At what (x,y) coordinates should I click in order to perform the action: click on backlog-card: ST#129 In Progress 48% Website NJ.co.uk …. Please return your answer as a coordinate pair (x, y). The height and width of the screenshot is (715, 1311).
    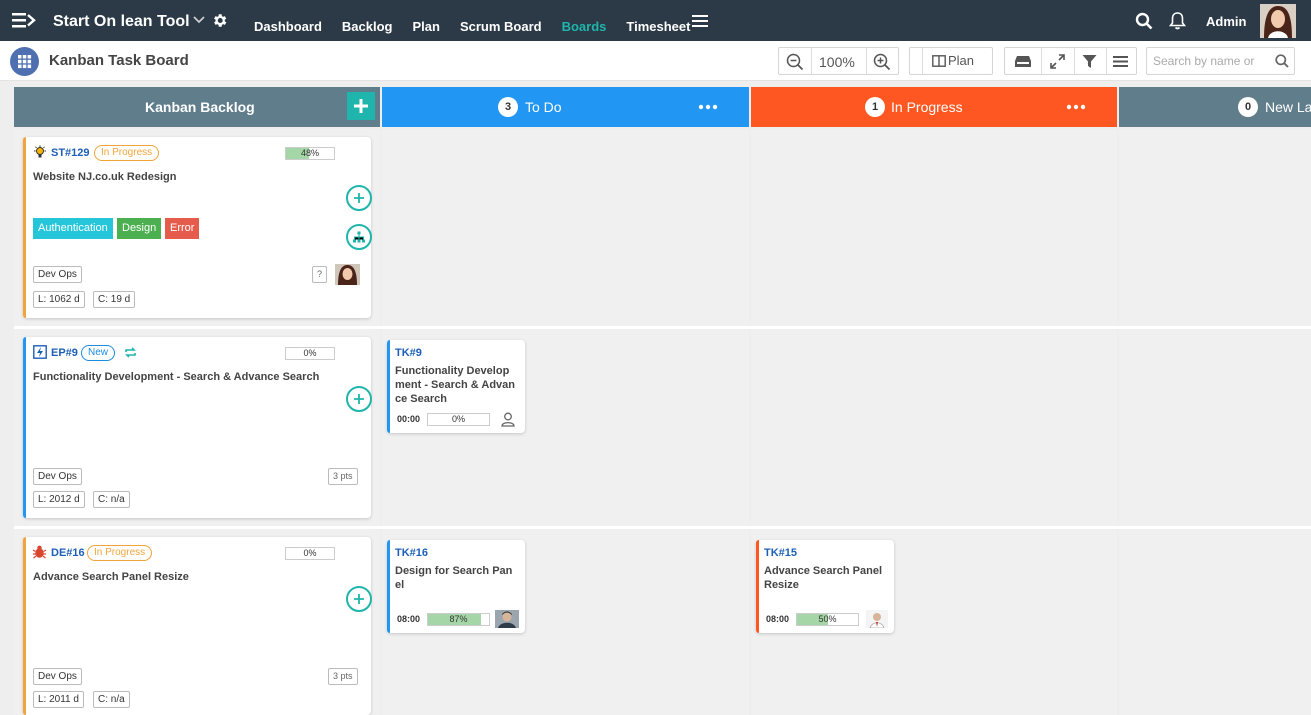
    Looking at the image, I should click on (197, 227).